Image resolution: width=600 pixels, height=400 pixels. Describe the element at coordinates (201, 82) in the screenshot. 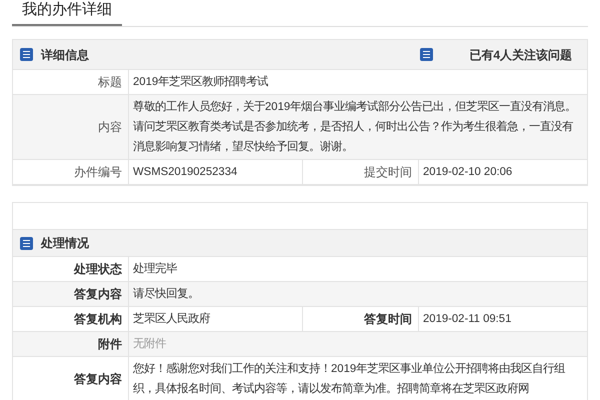

I see `field-value: 2019年芝罘区教师招聘考试` at that location.